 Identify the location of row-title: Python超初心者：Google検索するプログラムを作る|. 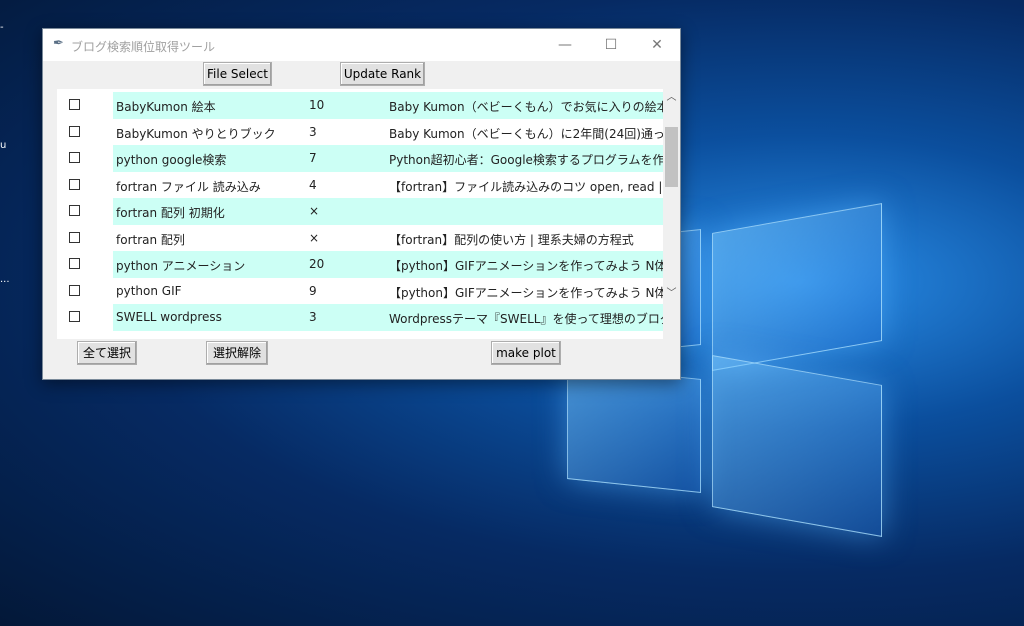
(526, 160).